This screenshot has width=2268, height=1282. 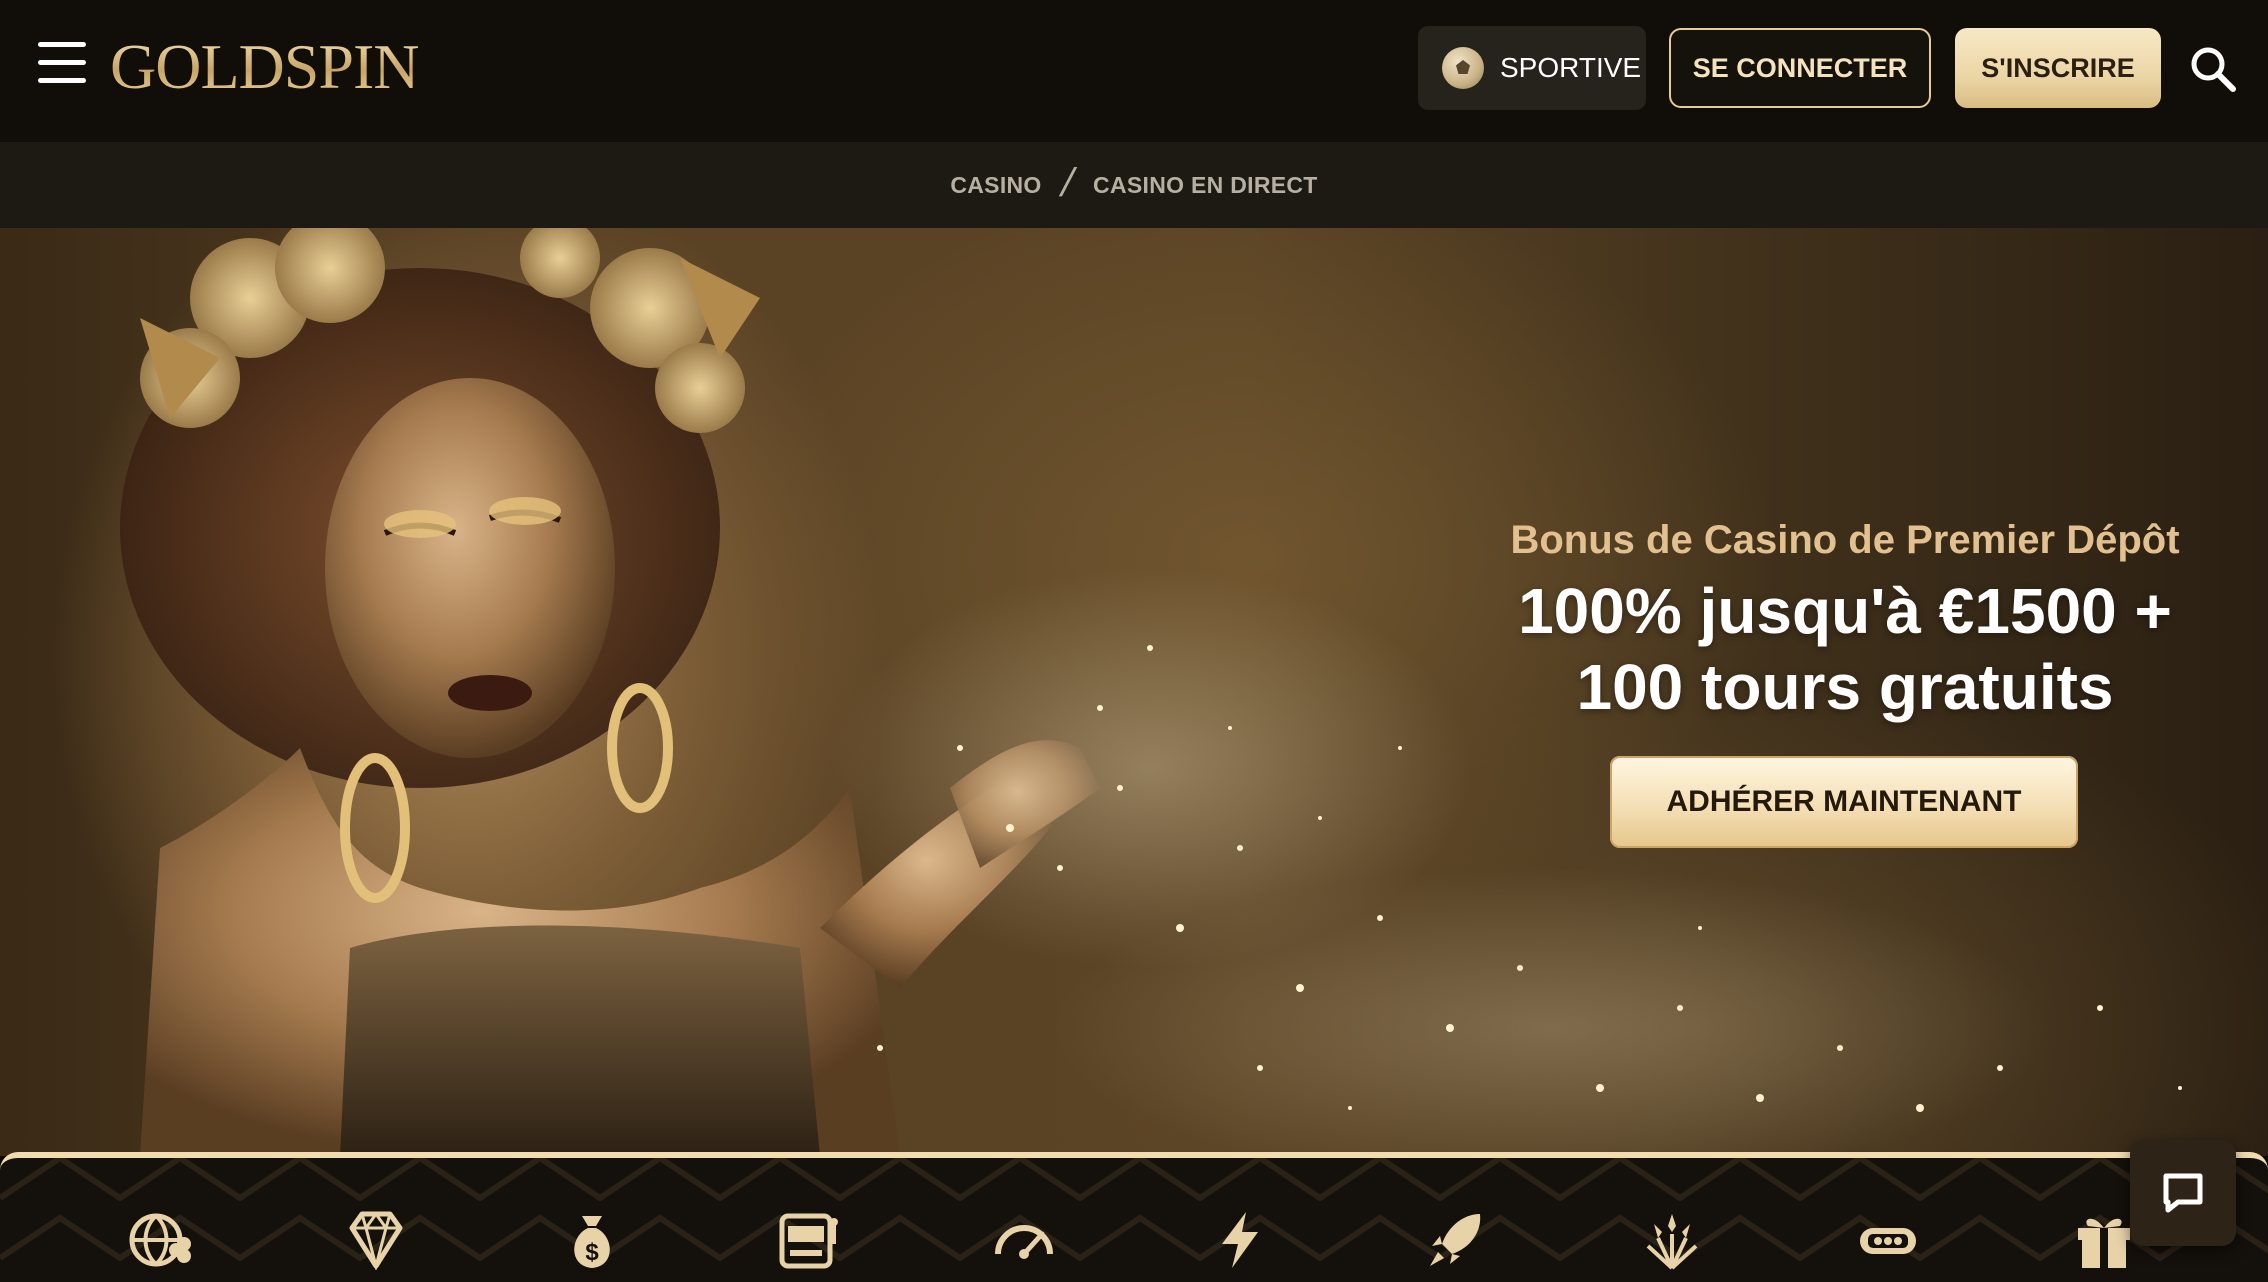 I want to click on globe-clover-icon, so click(x=160, y=1240).